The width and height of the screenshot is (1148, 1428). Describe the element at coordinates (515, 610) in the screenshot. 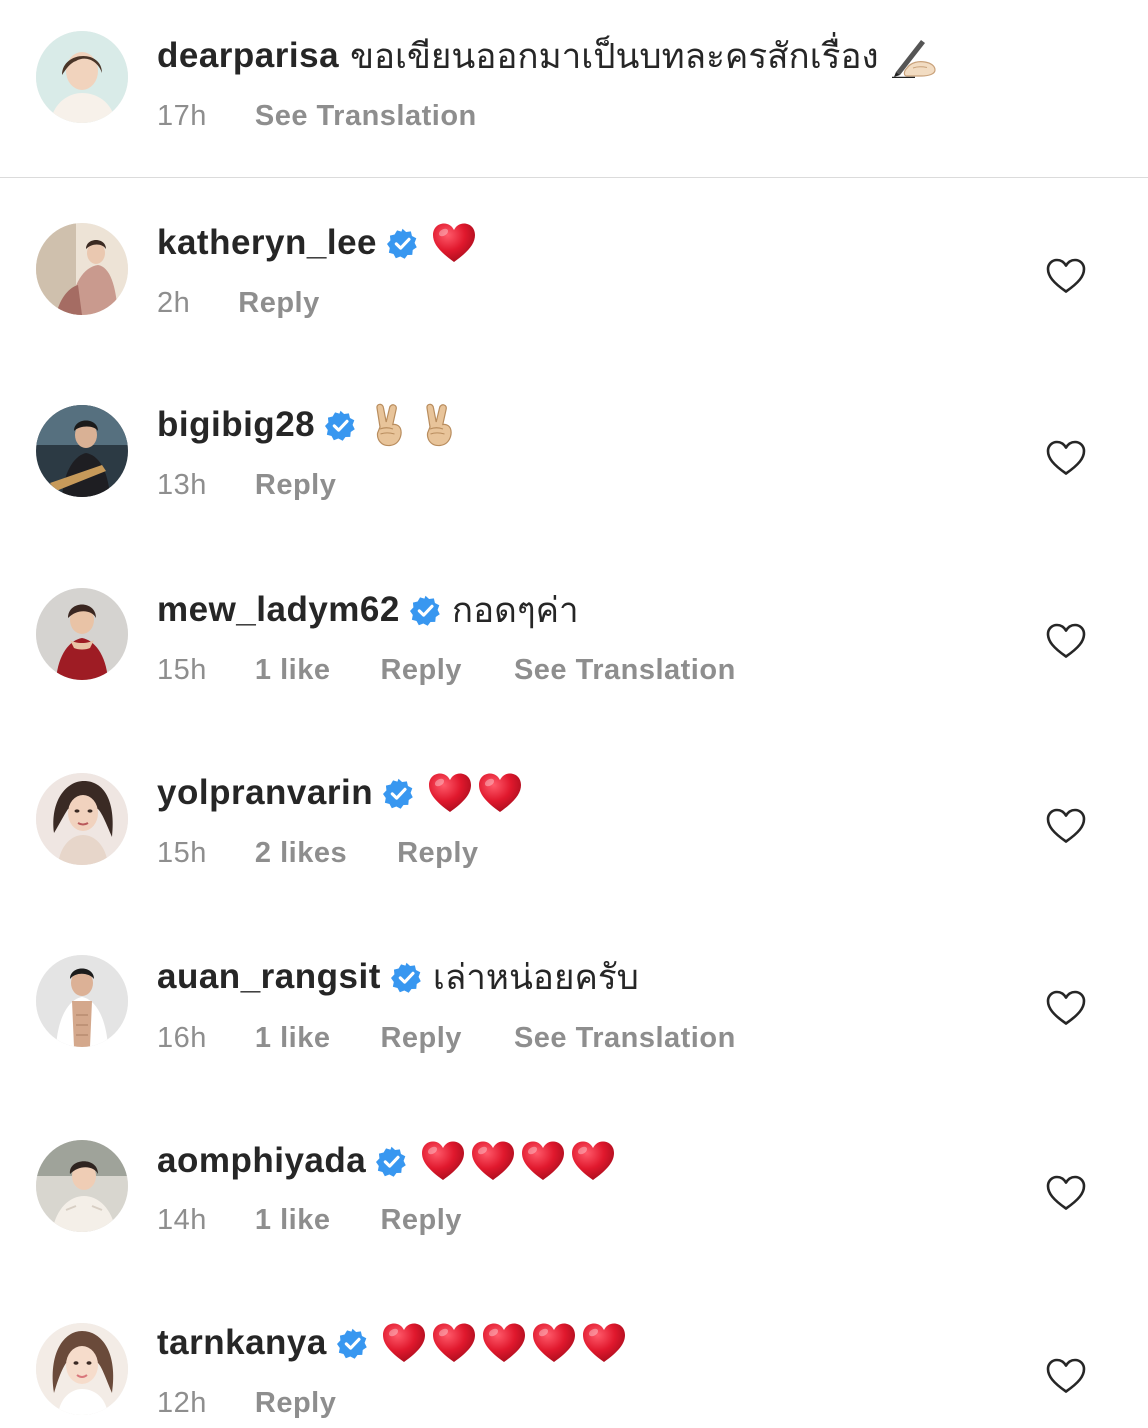

I see `comment-text: กอดๆค่า` at that location.